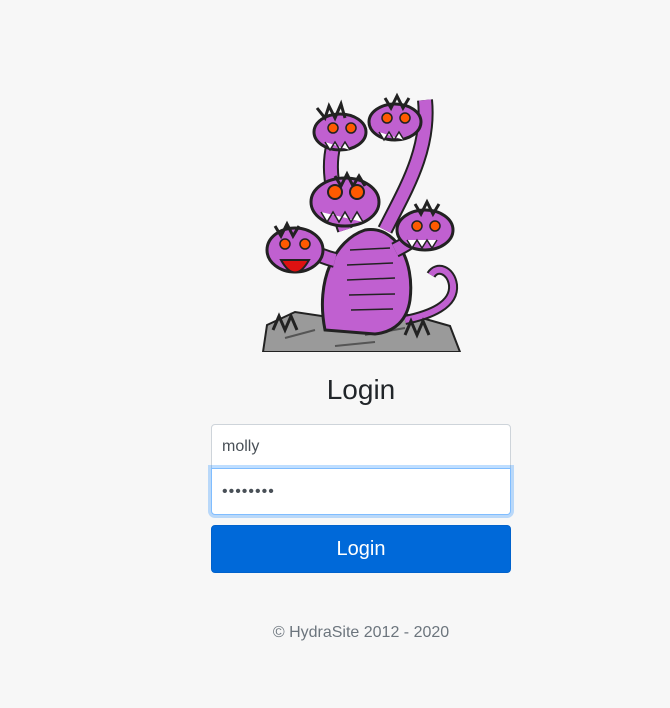  I want to click on hydra-logo-icon, so click(361, 222).